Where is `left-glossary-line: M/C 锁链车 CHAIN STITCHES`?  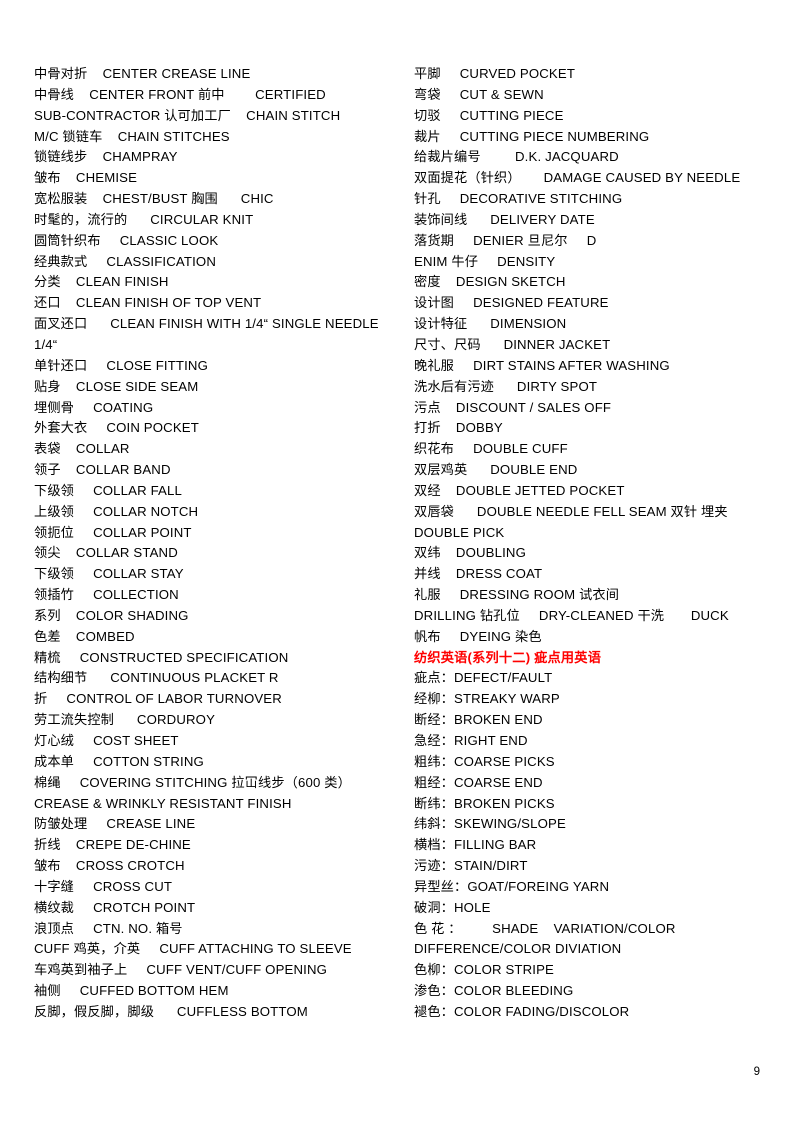 left-glossary-line: M/C 锁链车 CHAIN STITCHES is located at coordinates (132, 136).